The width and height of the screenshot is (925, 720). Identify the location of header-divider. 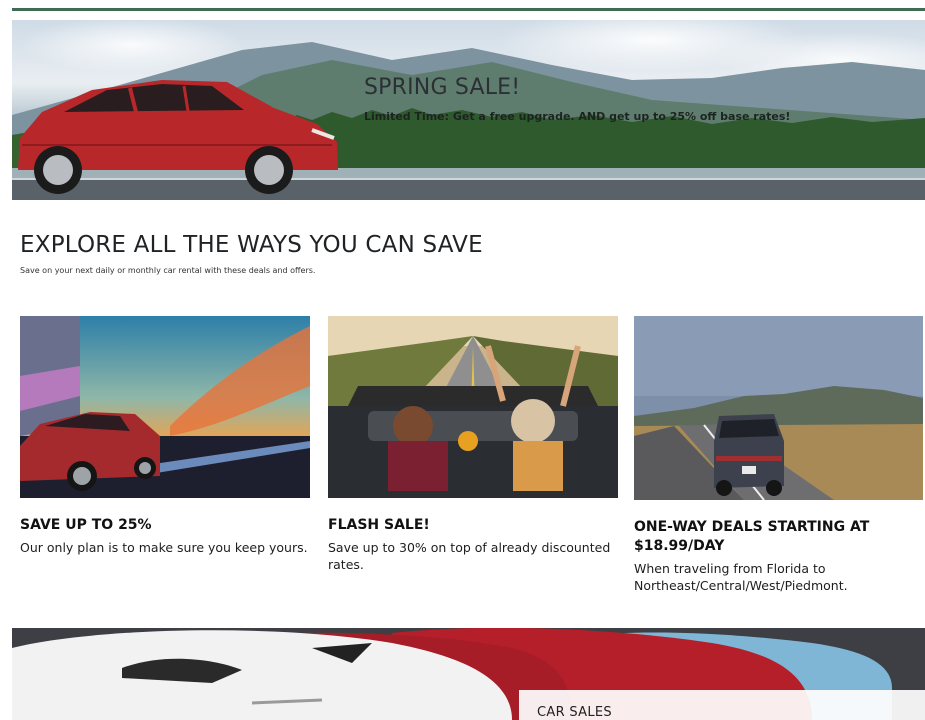
(468, 9).